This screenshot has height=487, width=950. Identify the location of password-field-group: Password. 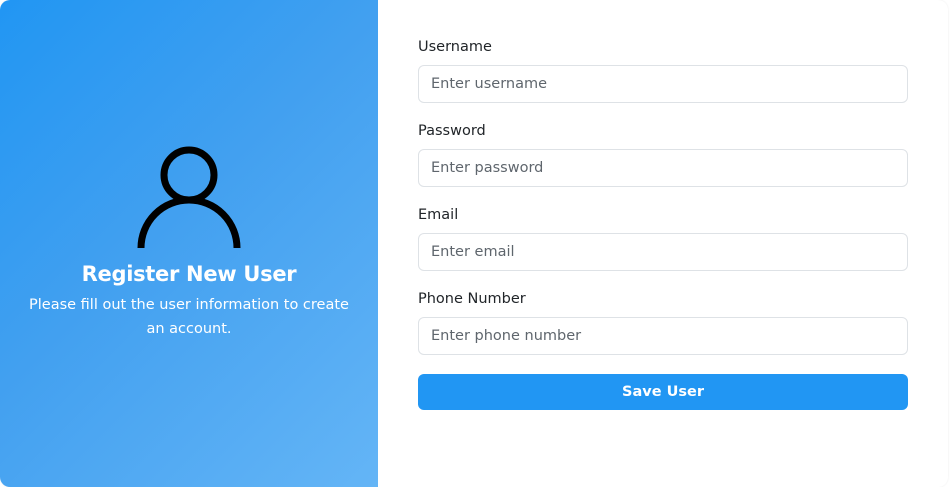
(663, 154).